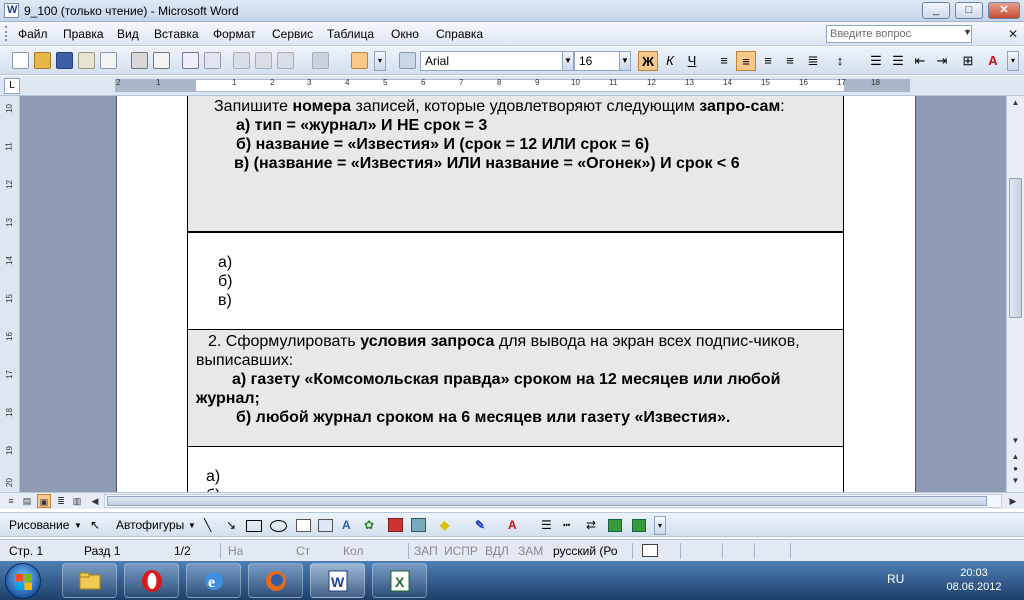 The width and height of the screenshot is (1024, 600). What do you see at coordinates (1015, 442) in the screenshot?
I see `scroll-down-icon: ▼` at bounding box center [1015, 442].